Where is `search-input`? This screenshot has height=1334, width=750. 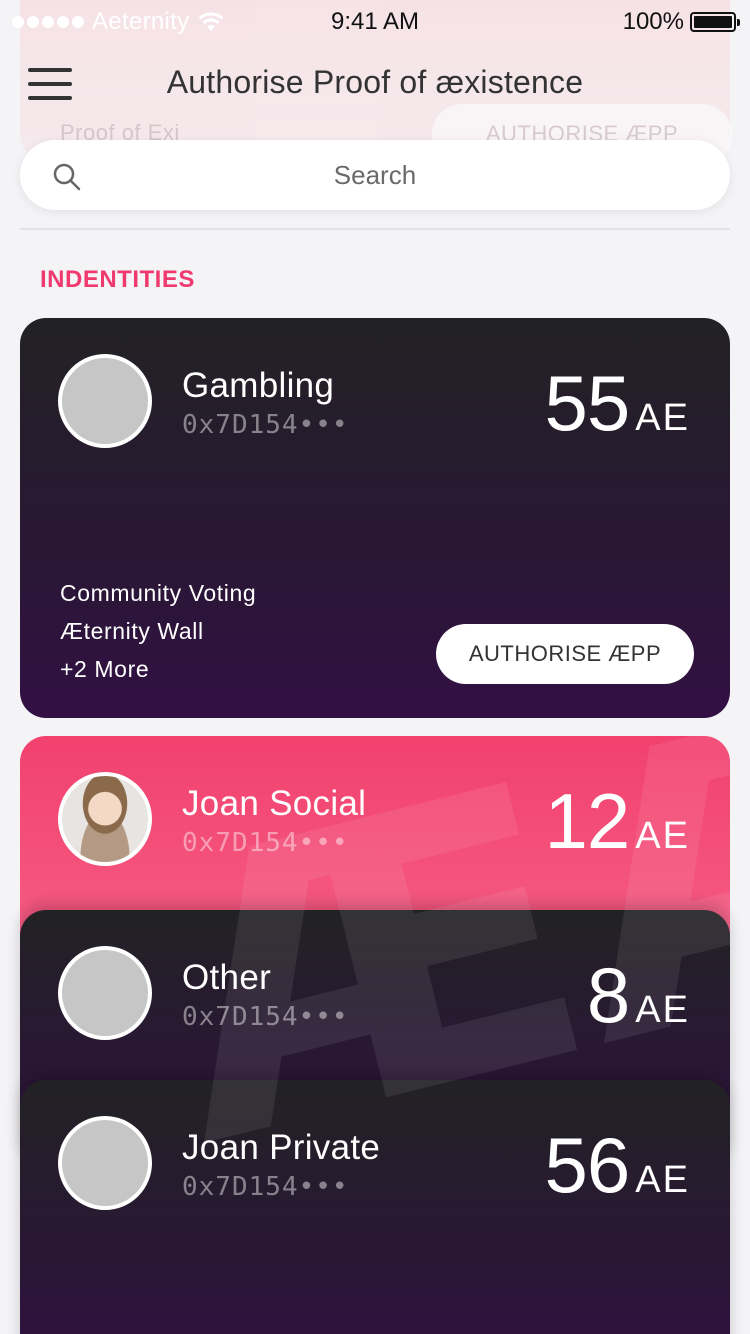 search-input is located at coordinates (375, 175).